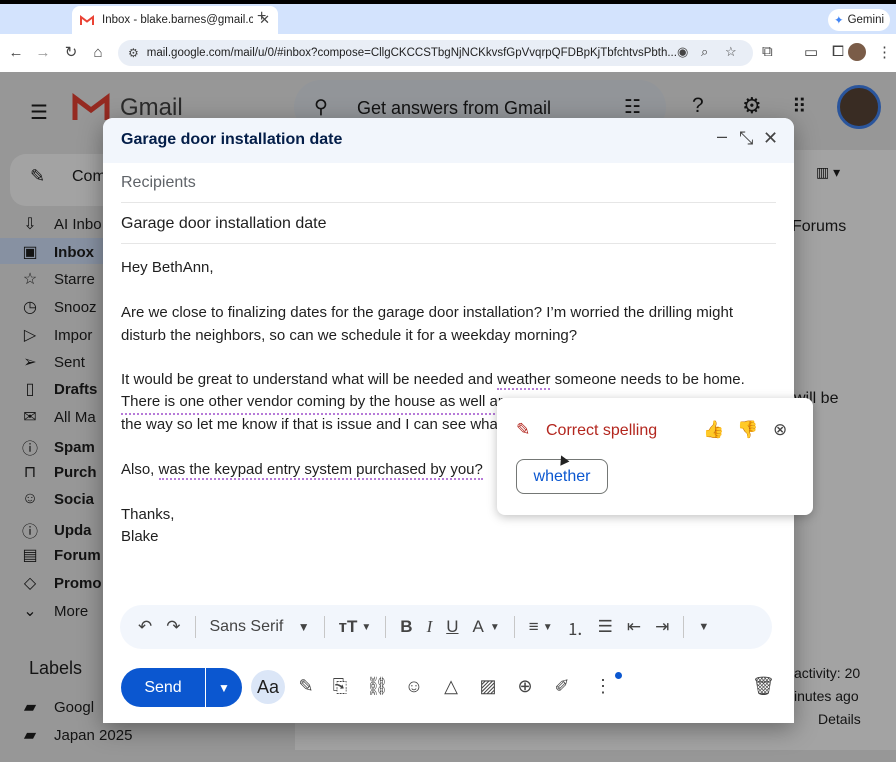 This screenshot has width=896, height=762. What do you see at coordinates (838, 21) in the screenshot?
I see `gemini-icon: ✦` at bounding box center [838, 21].